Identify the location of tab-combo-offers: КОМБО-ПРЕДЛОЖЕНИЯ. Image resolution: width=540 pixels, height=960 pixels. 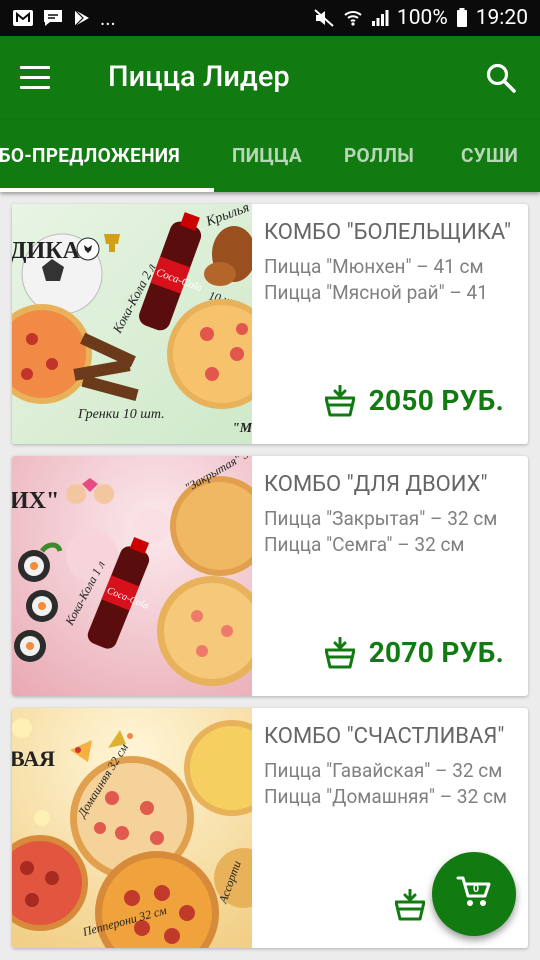
(90, 156).